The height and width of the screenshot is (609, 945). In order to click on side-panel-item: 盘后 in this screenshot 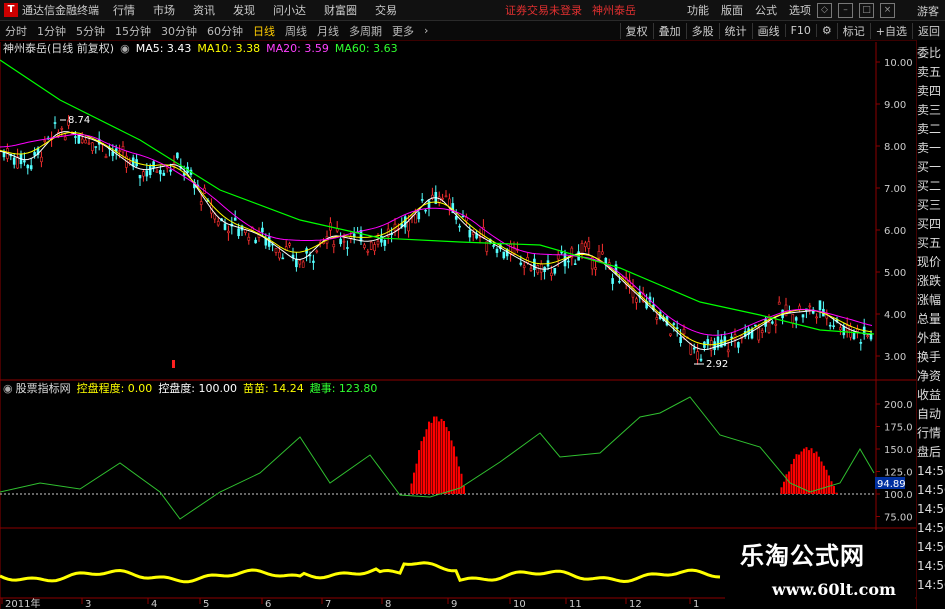, I will do `click(931, 452)`.